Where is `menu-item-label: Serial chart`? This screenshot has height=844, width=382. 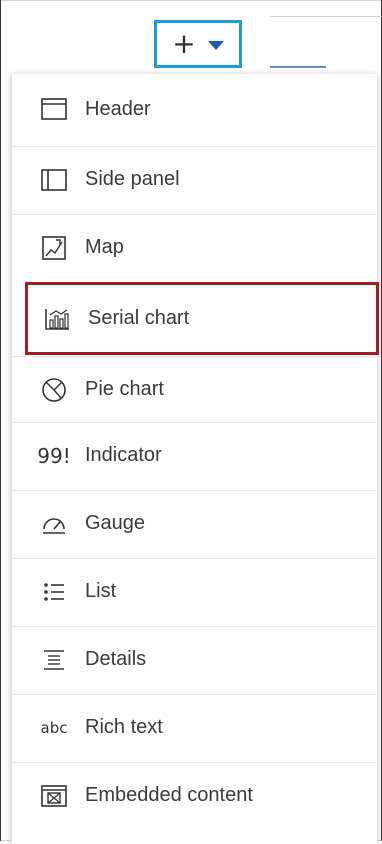 menu-item-label: Serial chart is located at coordinates (139, 318).